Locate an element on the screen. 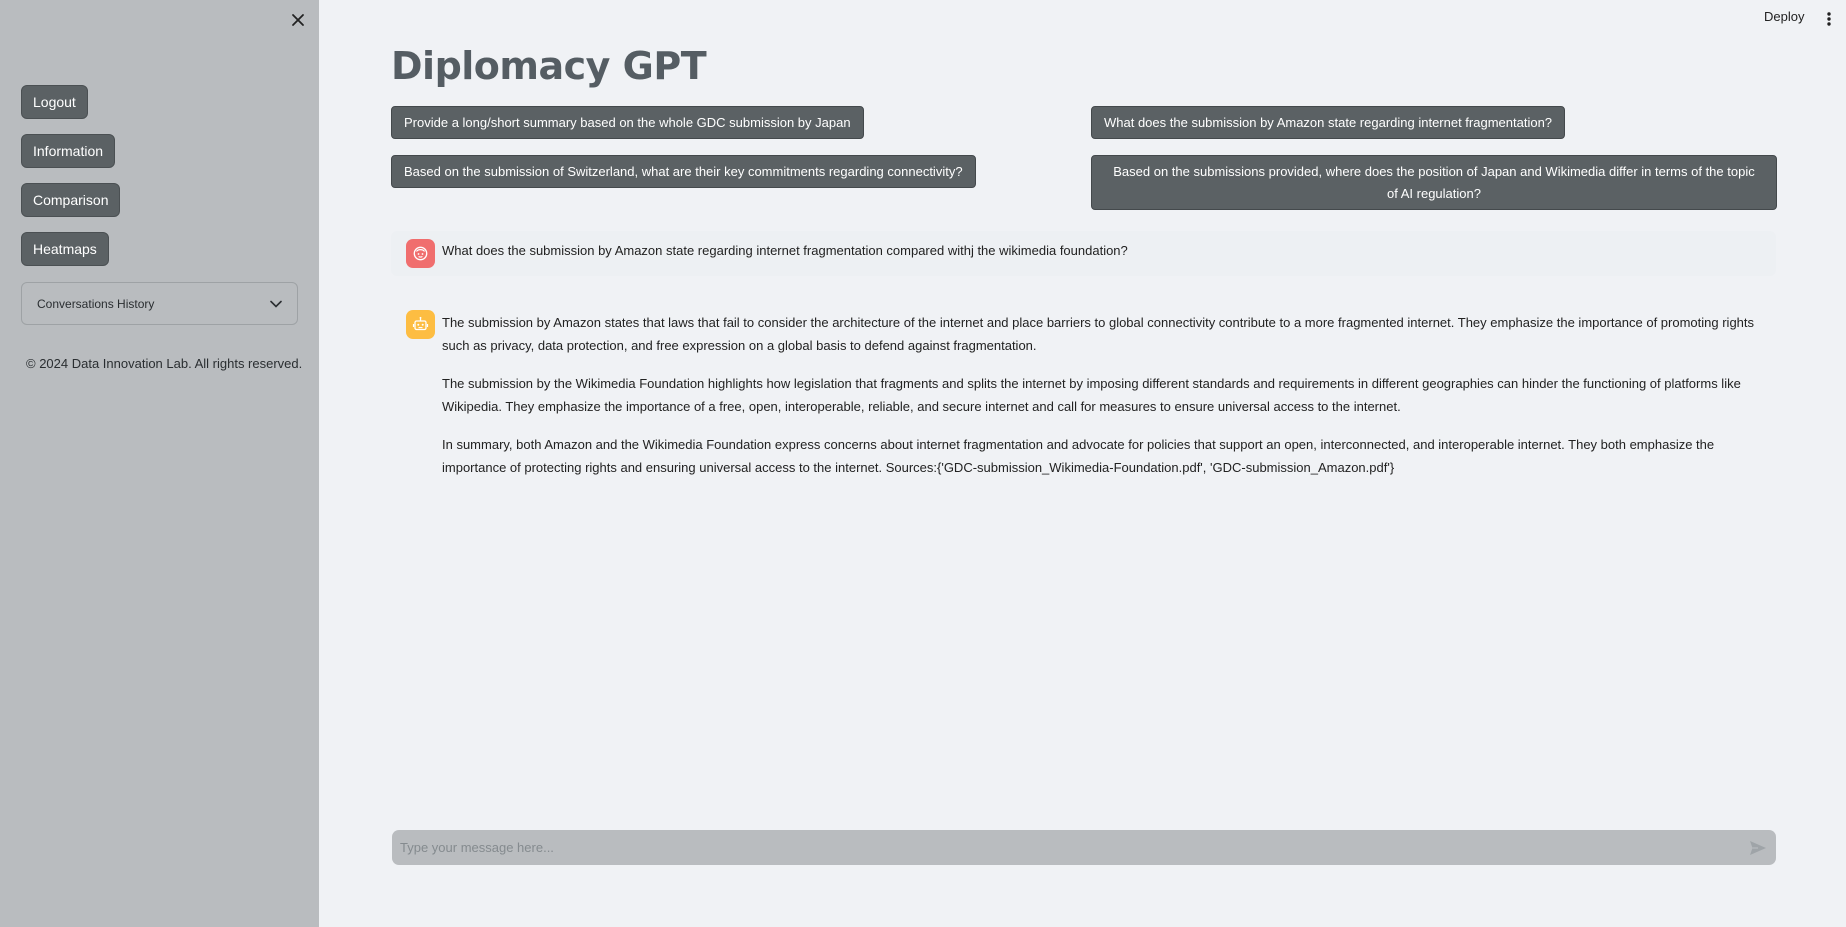 The width and height of the screenshot is (1846, 927). main-menu-button is located at coordinates (1829, 19).